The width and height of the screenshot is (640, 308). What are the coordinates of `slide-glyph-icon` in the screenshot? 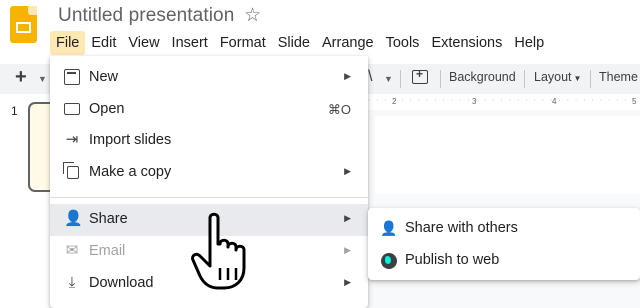 It's located at (23, 27).